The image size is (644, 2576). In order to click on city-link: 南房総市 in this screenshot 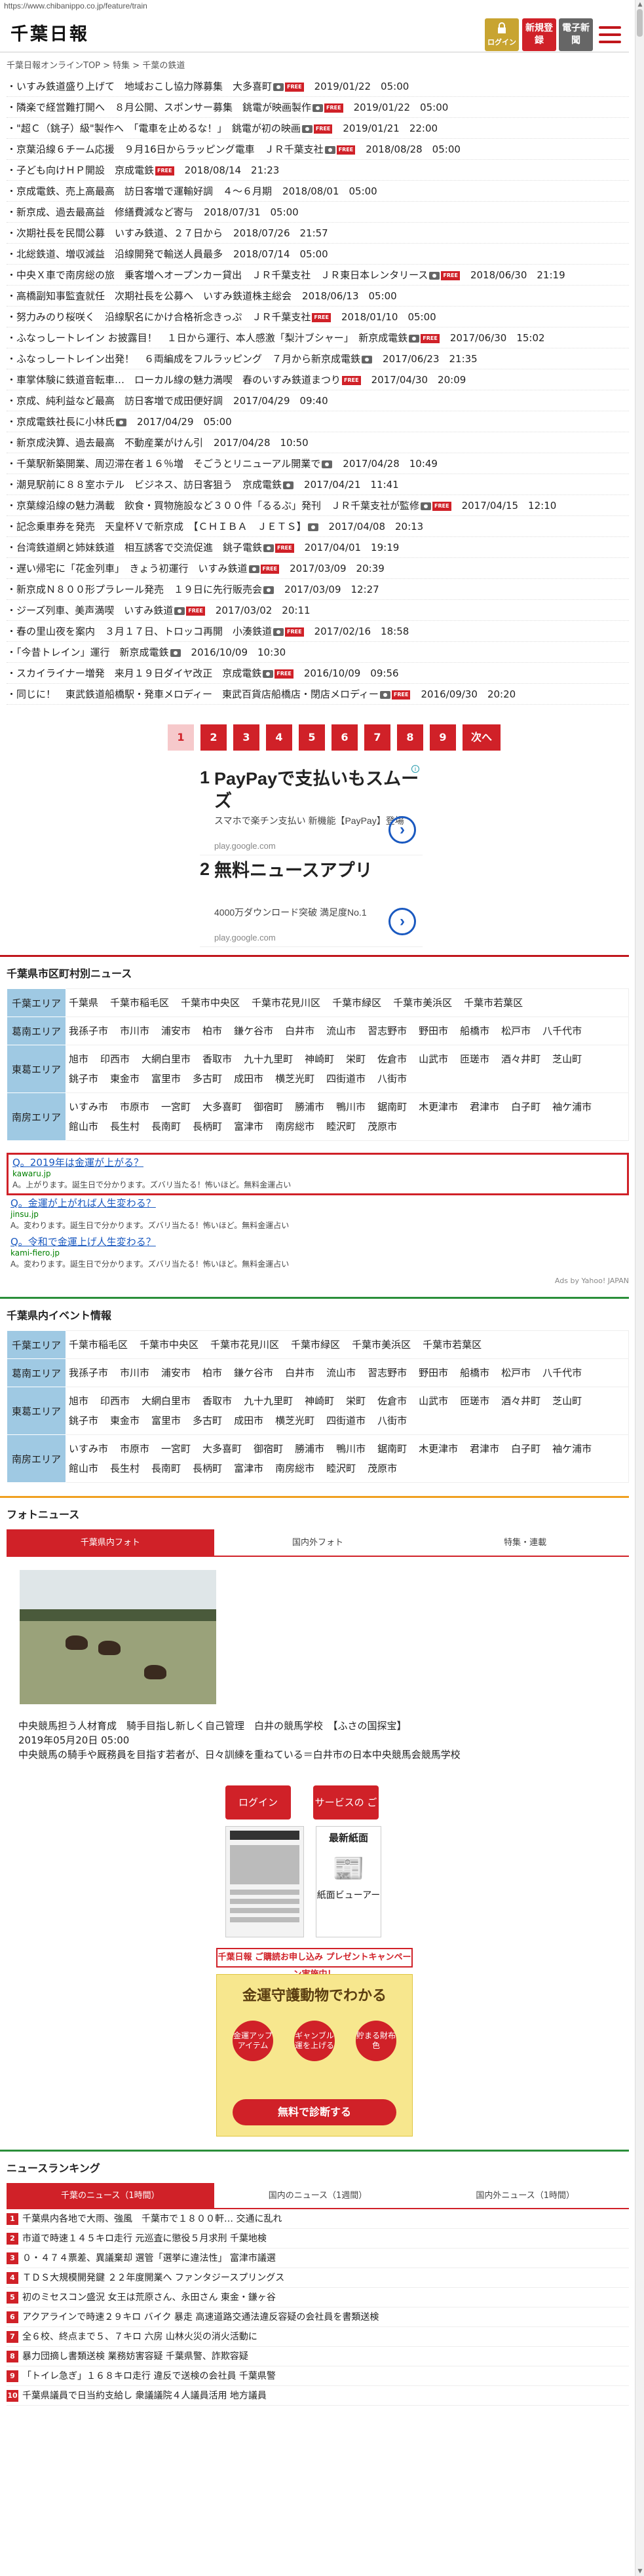, I will do `click(294, 1126)`.